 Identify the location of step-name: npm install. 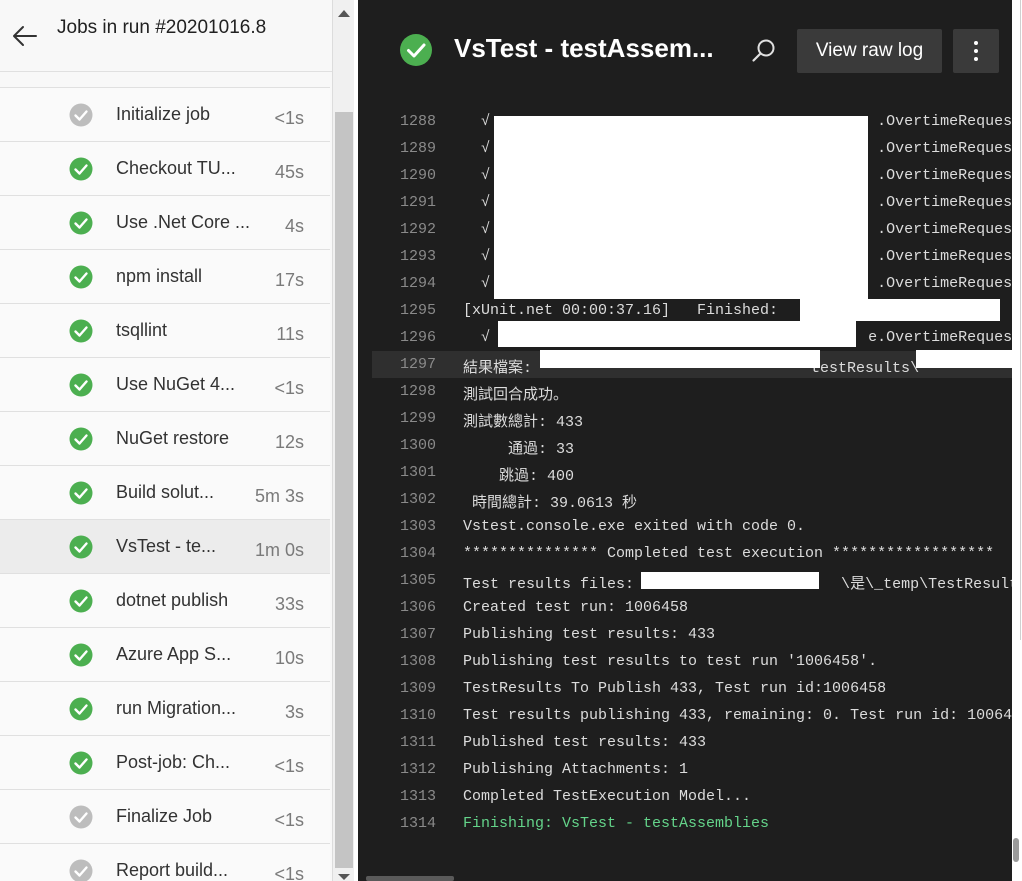
(159, 276).